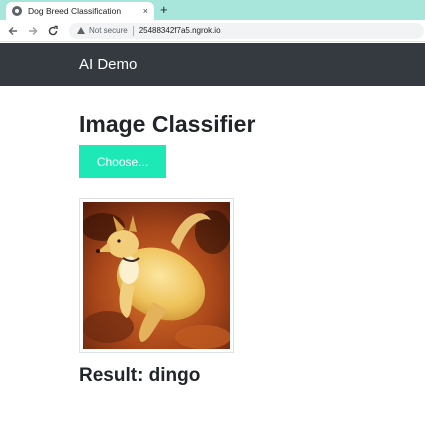 This screenshot has height=427, width=425. I want to click on close-icon: ×, so click(145, 11).